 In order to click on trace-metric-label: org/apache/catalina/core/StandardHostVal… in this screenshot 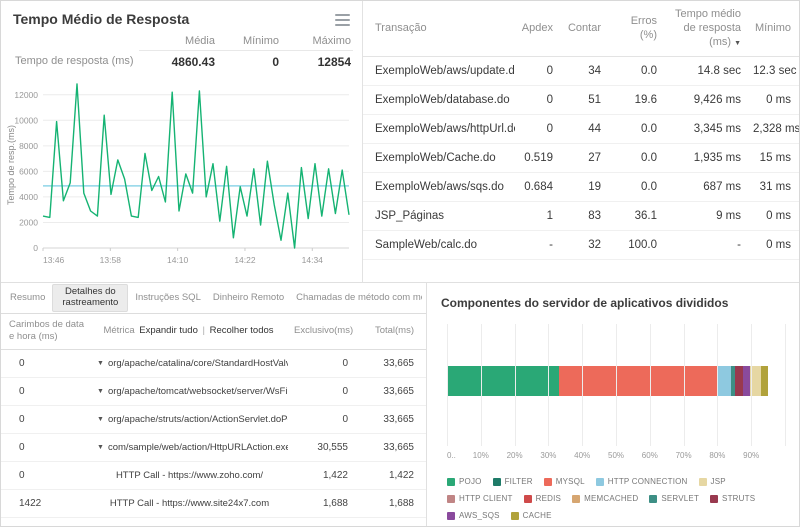, I will do `click(198, 363)`.